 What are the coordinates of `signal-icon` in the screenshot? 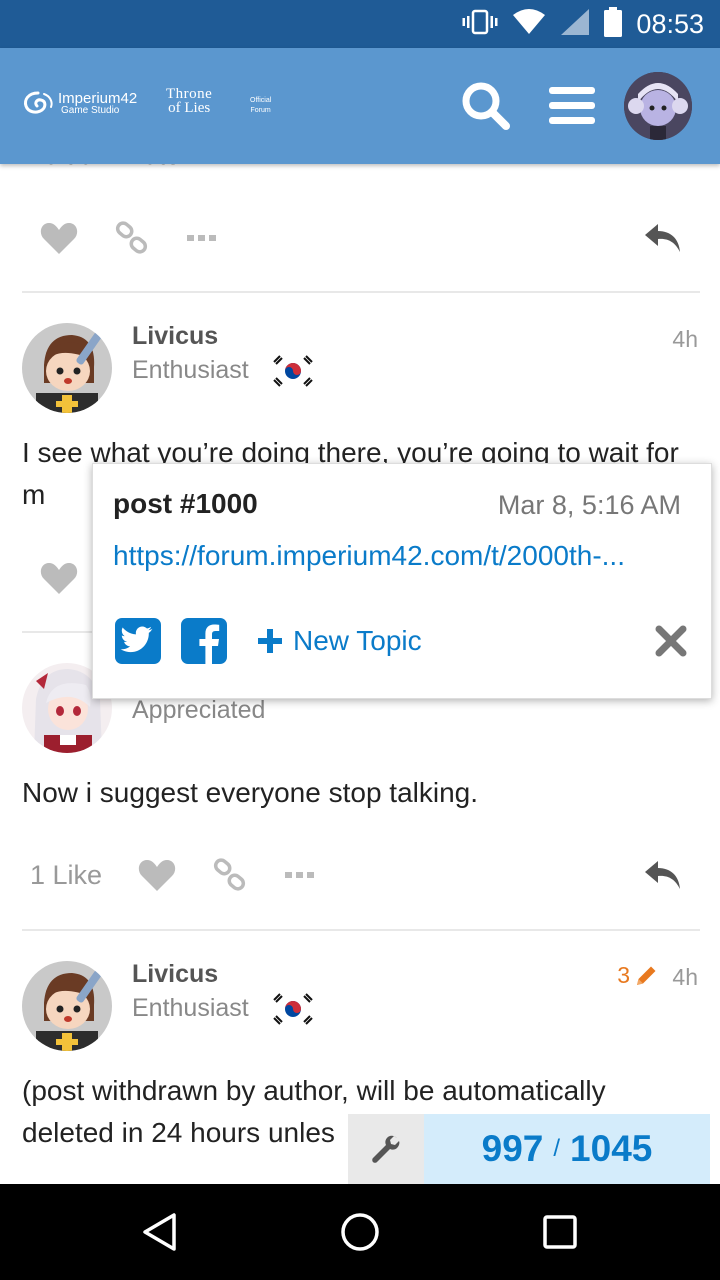 It's located at (575, 24).